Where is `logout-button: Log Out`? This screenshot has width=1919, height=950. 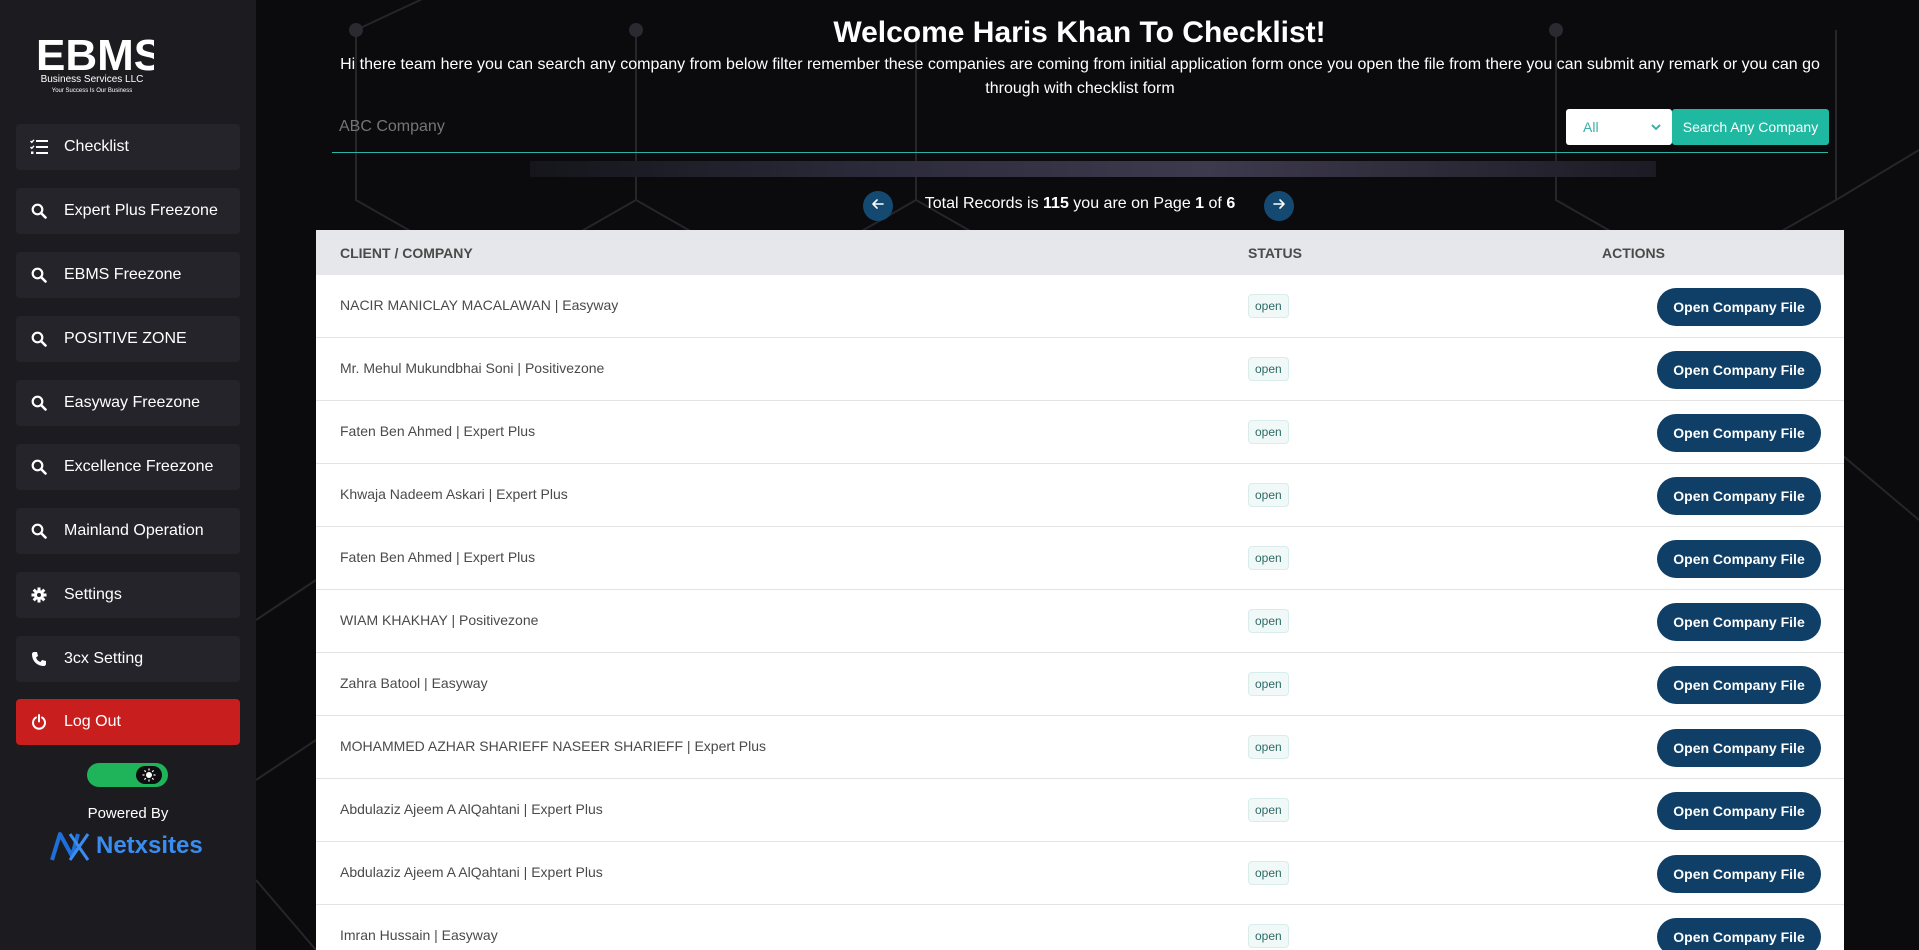 logout-button: Log Out is located at coordinates (128, 722).